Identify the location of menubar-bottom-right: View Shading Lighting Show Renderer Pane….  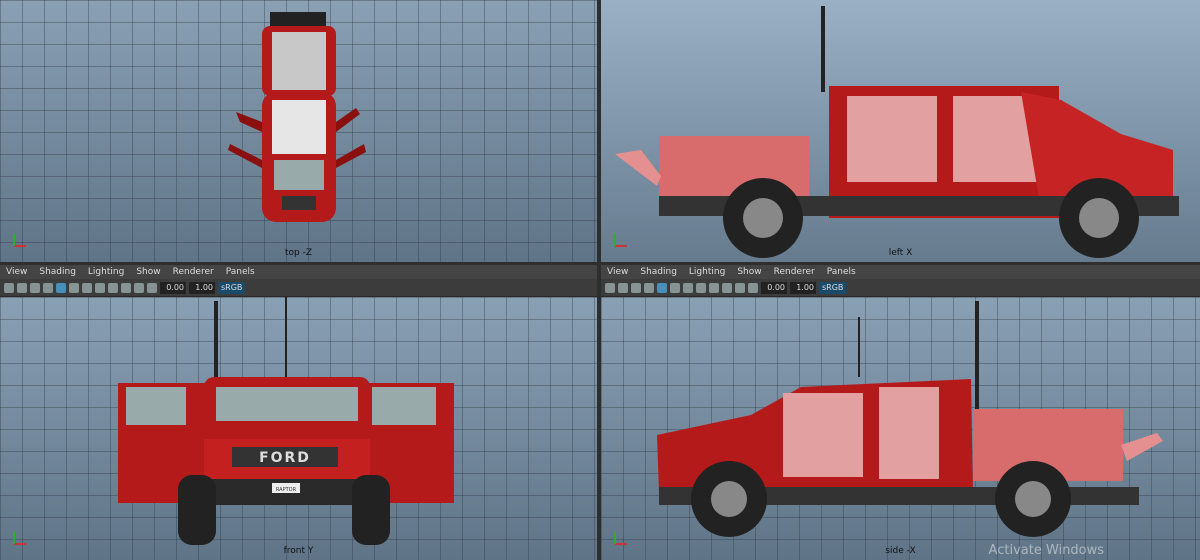
(900, 272).